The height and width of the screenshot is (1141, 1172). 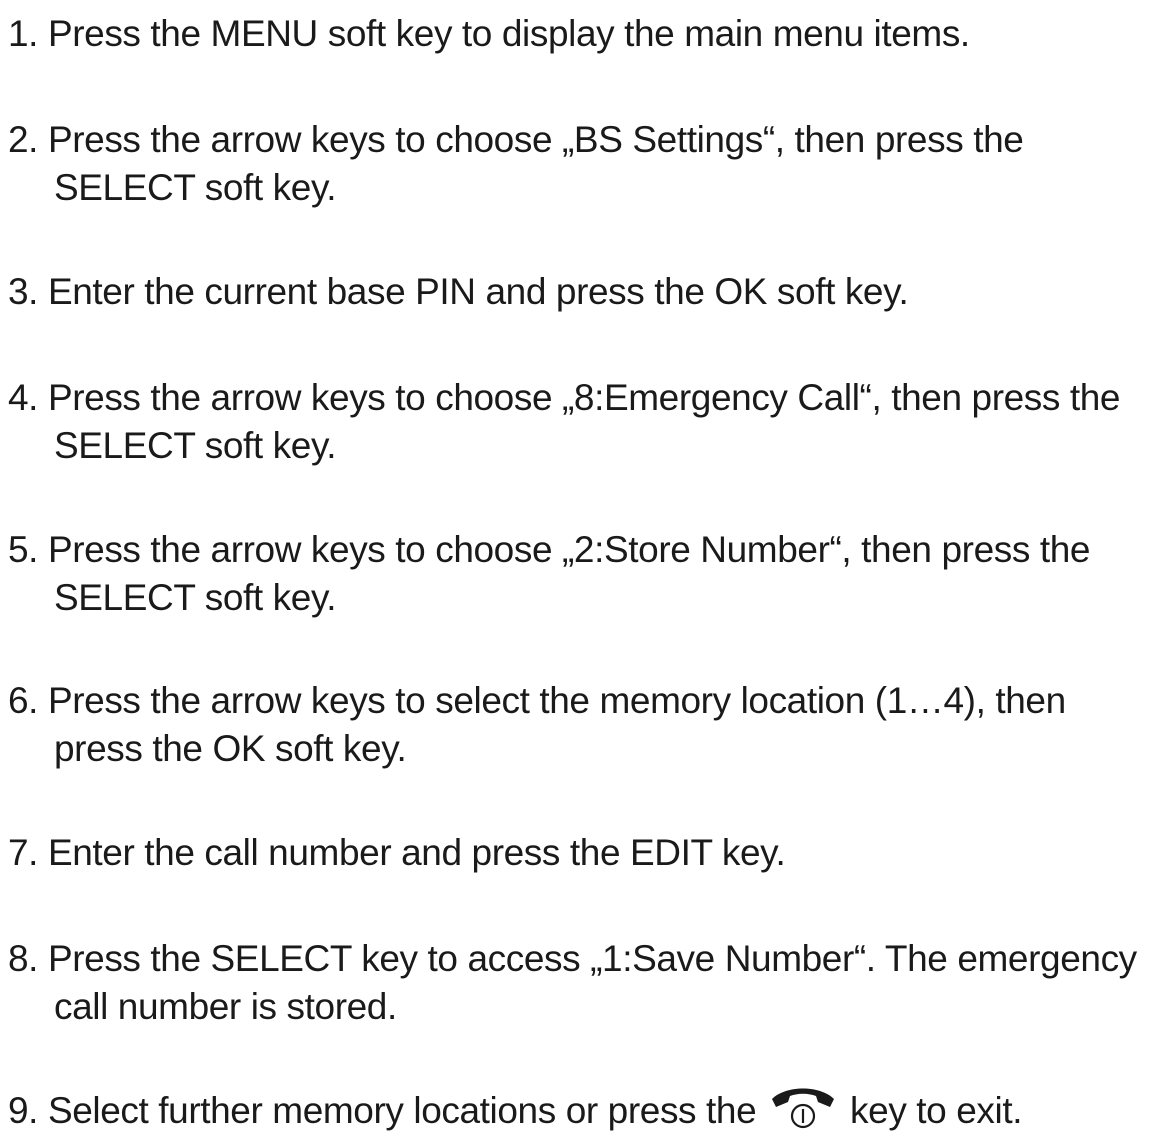 What do you see at coordinates (23, 1110) in the screenshot?
I see `step-number: 9.` at bounding box center [23, 1110].